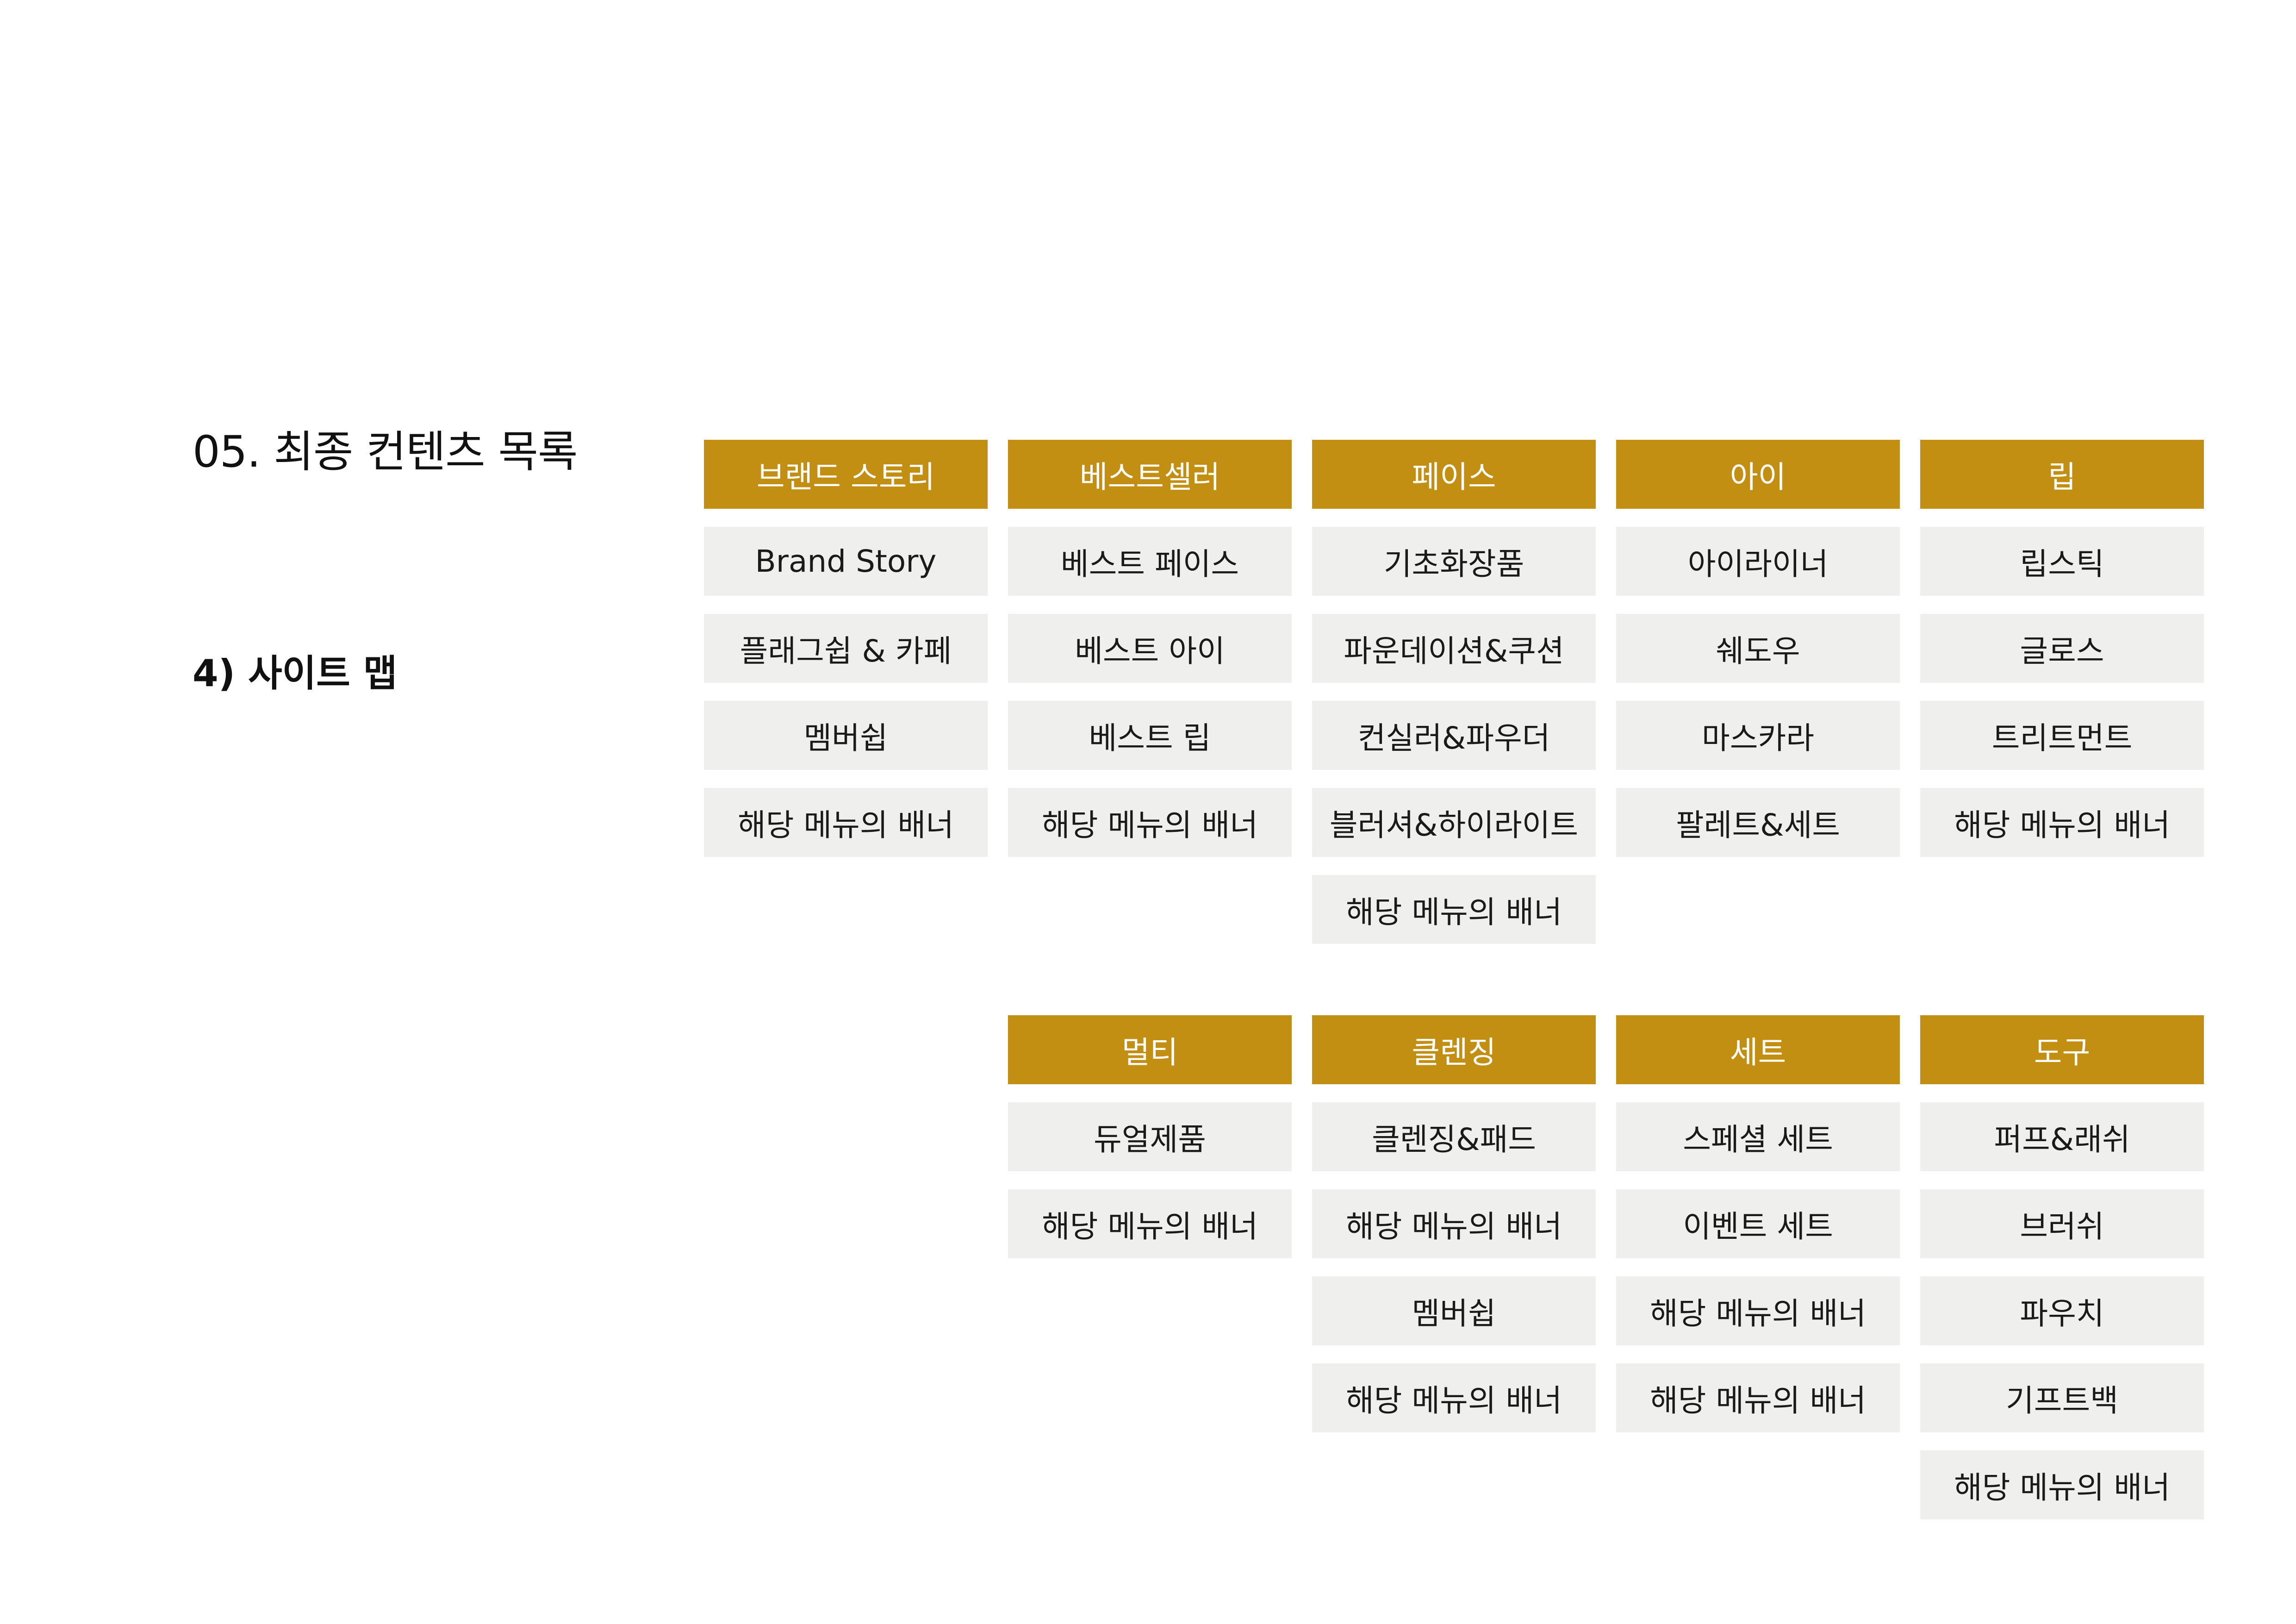 Image resolution: width=2296 pixels, height=1624 pixels. What do you see at coordinates (1758, 1136) in the screenshot?
I see `menu-item: 스페셜 세트` at bounding box center [1758, 1136].